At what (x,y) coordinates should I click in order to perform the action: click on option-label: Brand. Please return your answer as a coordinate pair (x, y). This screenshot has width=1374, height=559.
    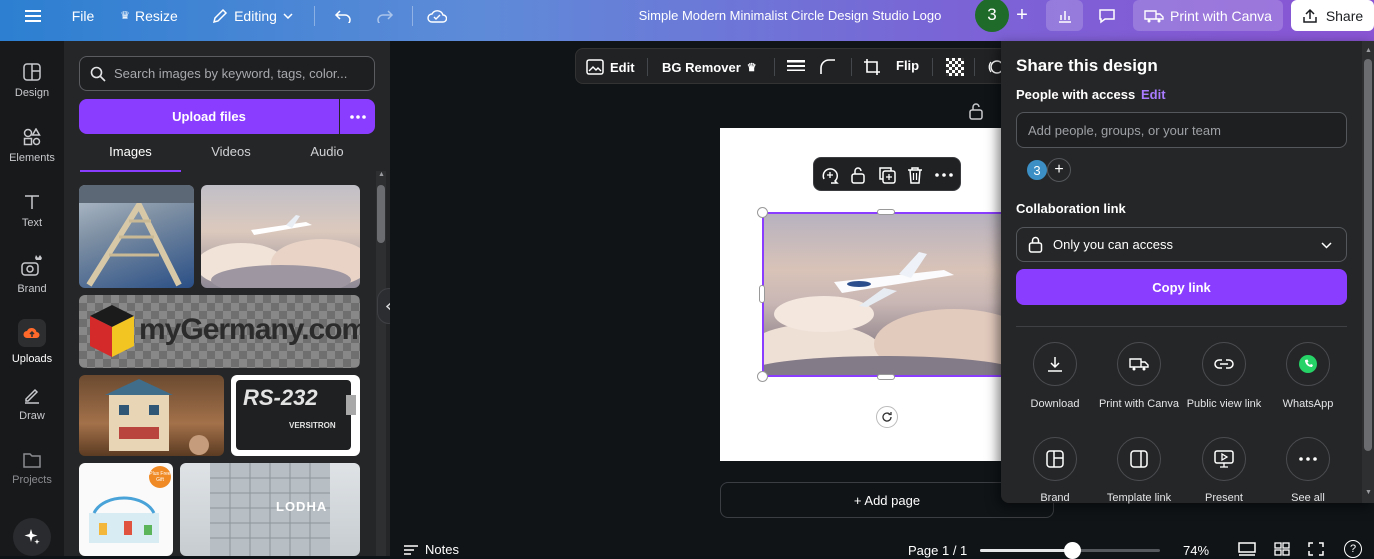
    Looking at the image, I should click on (1055, 498).